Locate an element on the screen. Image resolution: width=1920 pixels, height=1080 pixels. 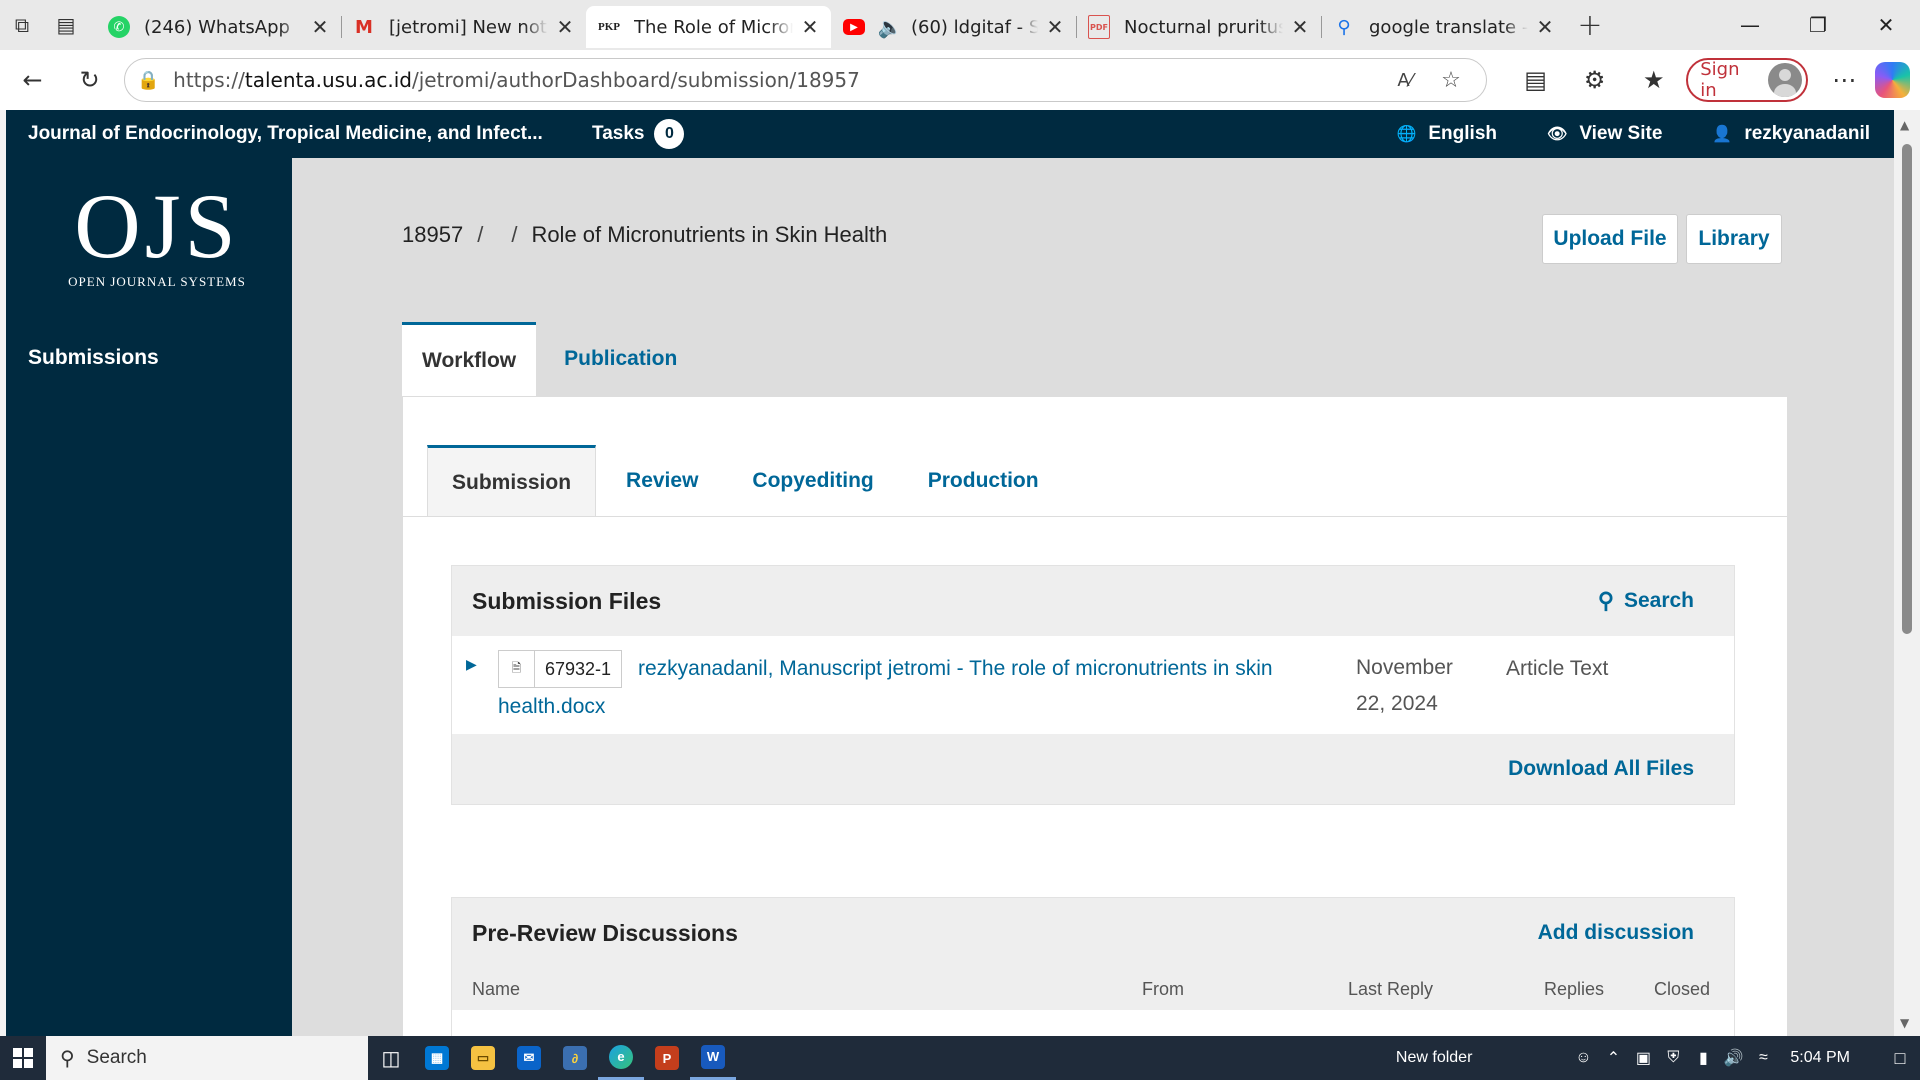
tab-actions-icon: ▤ is located at coordinates (66, 25).